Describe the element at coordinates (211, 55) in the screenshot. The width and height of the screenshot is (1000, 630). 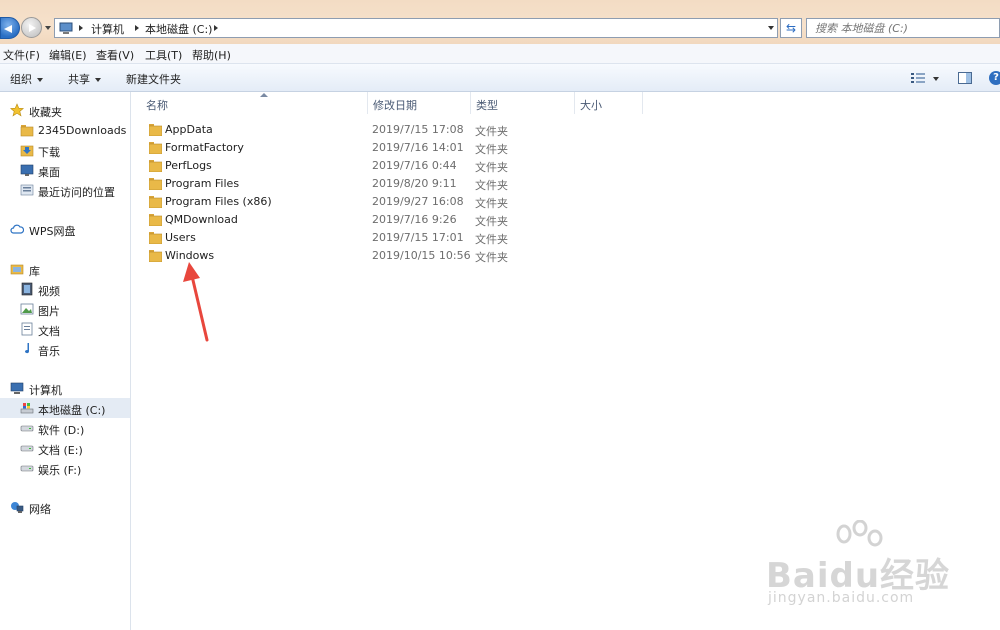
I see `menu-help: 帮助(H)` at that location.